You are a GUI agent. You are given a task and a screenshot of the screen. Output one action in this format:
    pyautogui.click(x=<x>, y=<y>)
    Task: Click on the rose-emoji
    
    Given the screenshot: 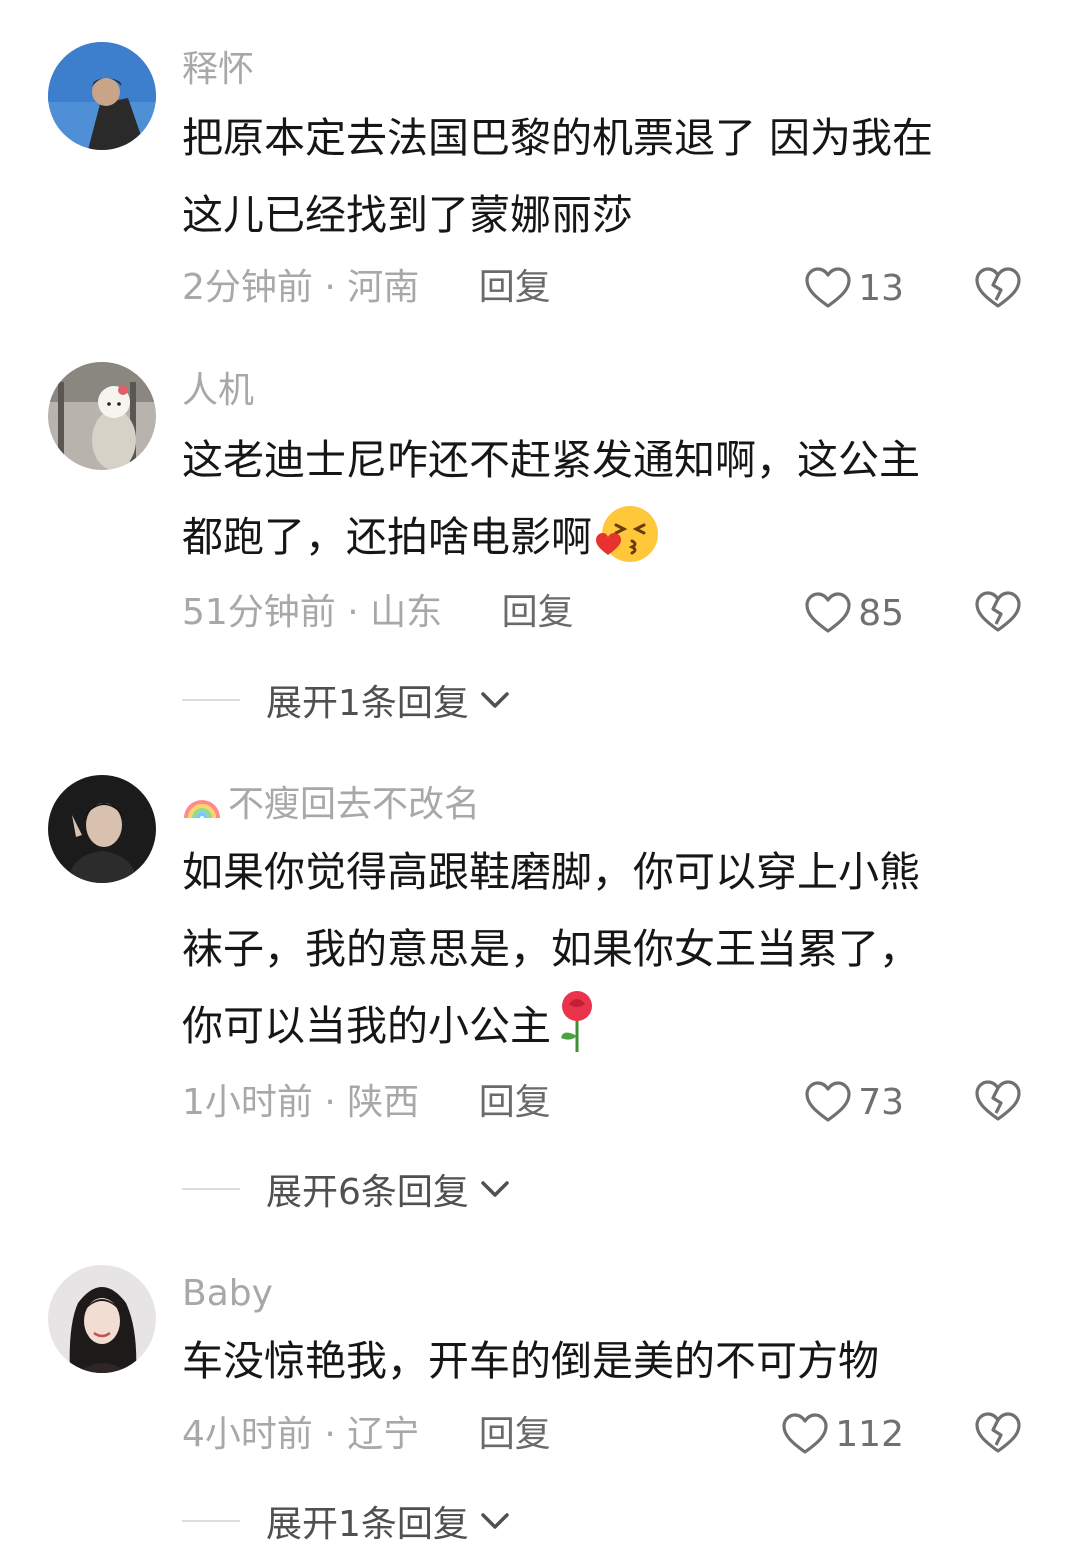 What is the action you would take?
    pyautogui.click(x=577, y=1033)
    